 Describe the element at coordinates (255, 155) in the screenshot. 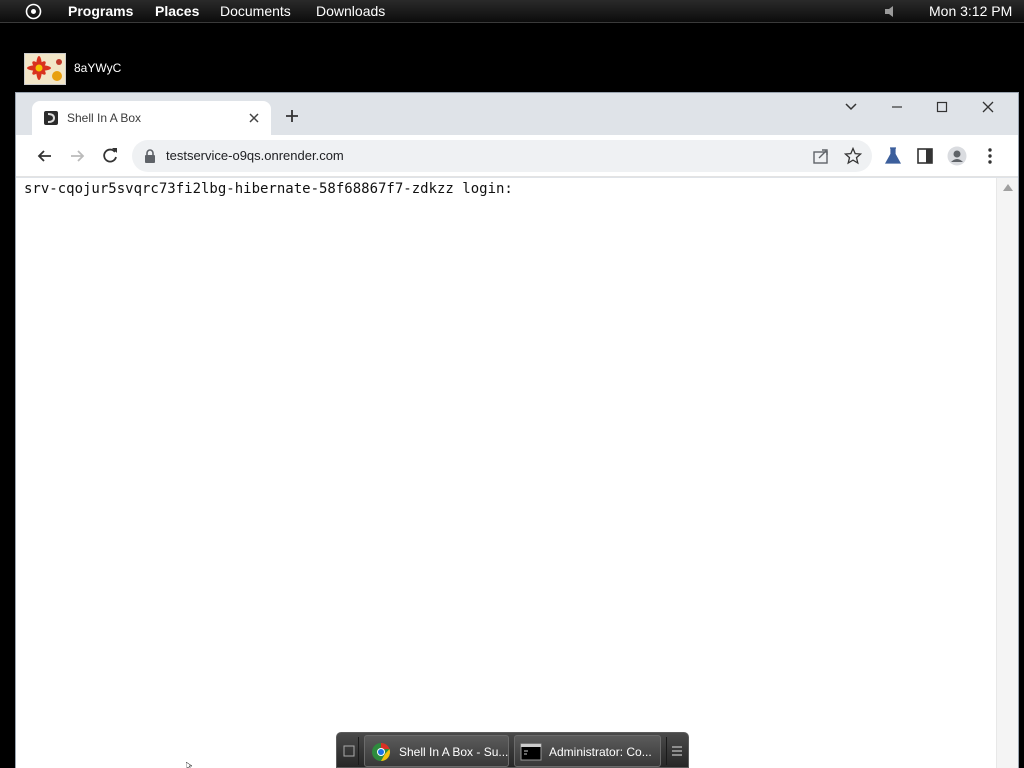

I see `url-text: testservice-o9qs.onrender.com` at that location.